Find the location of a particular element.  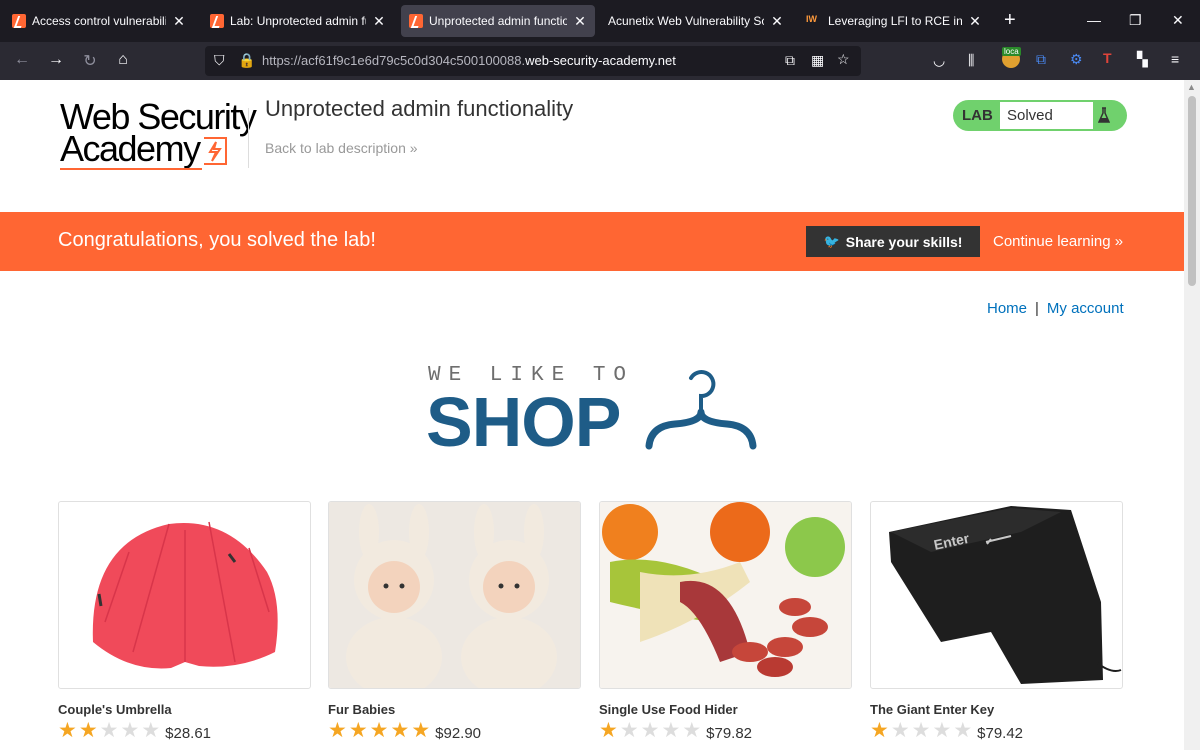

share-skills-button: 🐦 Share your skills! is located at coordinates (893, 241).